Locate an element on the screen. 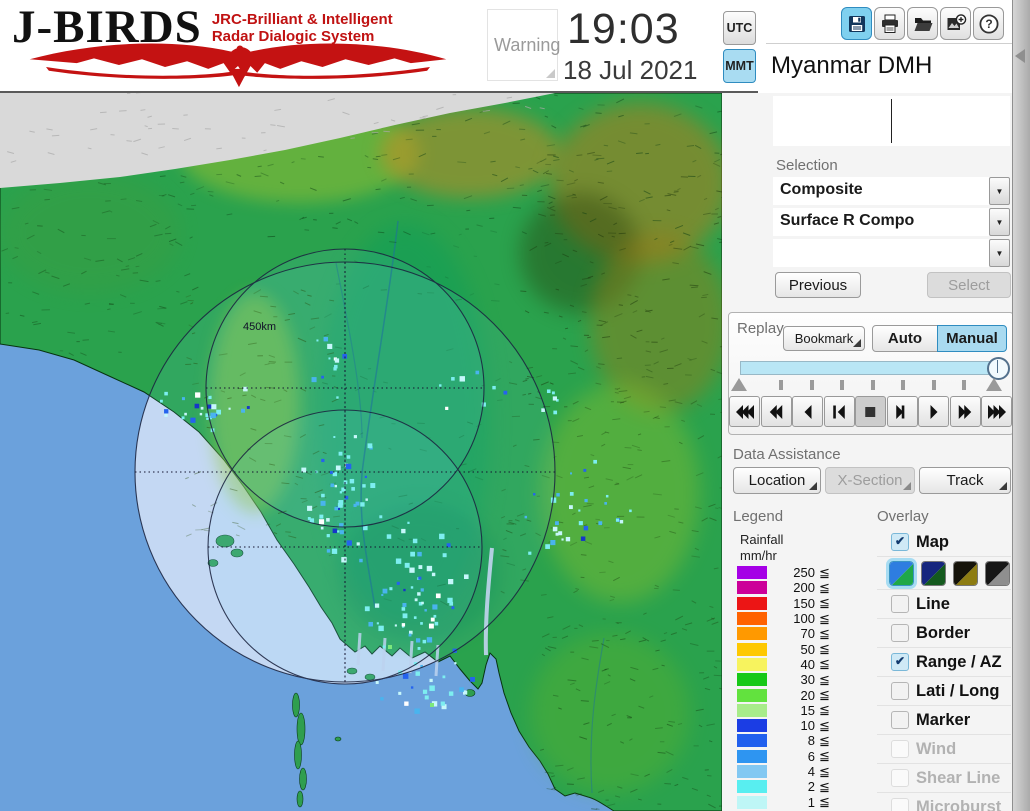  replay-timeline-slider is located at coordinates (872, 368).